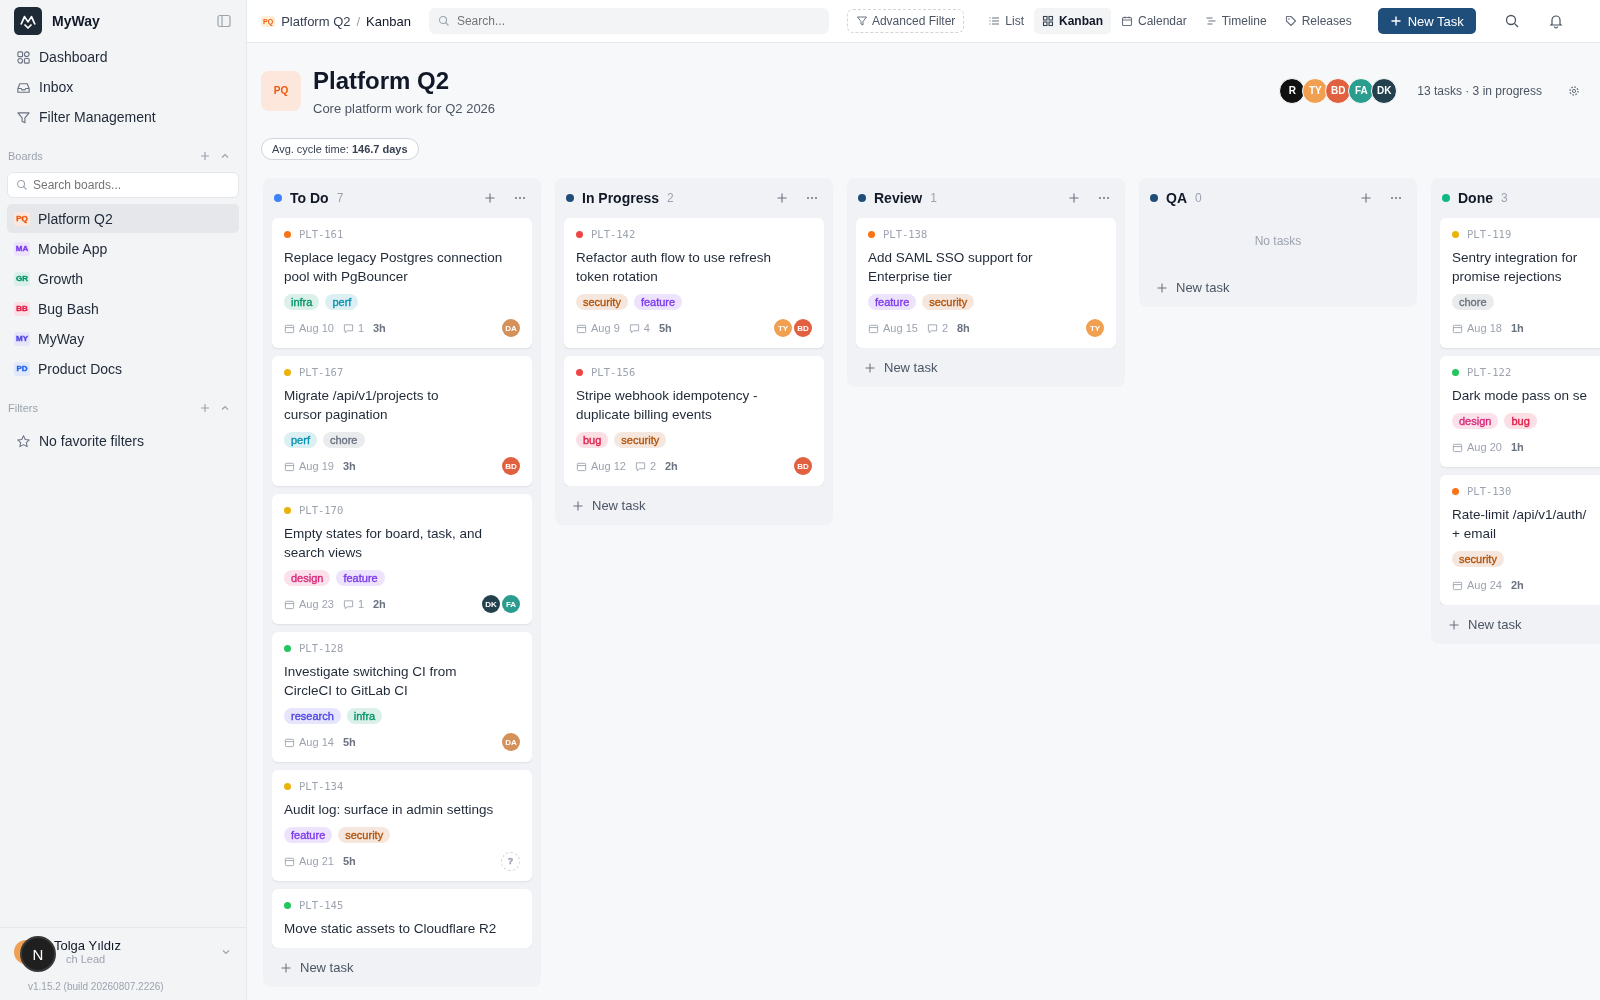 Image resolution: width=1600 pixels, height=1000 pixels. I want to click on sidebar-toggle-icon, so click(224, 21).